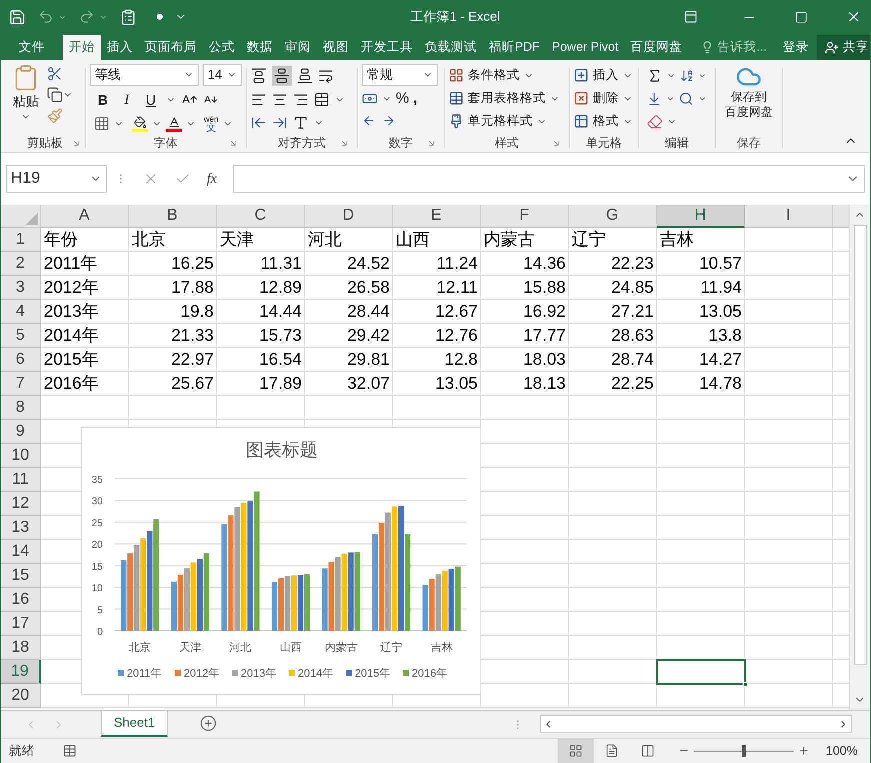 This screenshot has width=871, height=763. What do you see at coordinates (701, 672) in the screenshot?
I see `selected-cell` at bounding box center [701, 672].